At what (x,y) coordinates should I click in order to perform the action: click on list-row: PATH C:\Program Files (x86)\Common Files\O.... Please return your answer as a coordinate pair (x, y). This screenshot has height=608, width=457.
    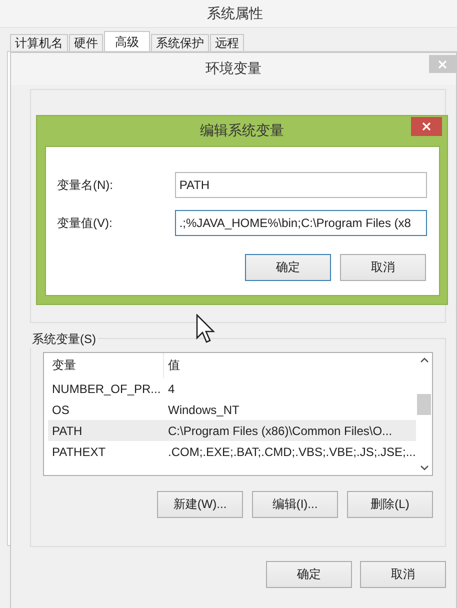
    Looking at the image, I should click on (232, 430).